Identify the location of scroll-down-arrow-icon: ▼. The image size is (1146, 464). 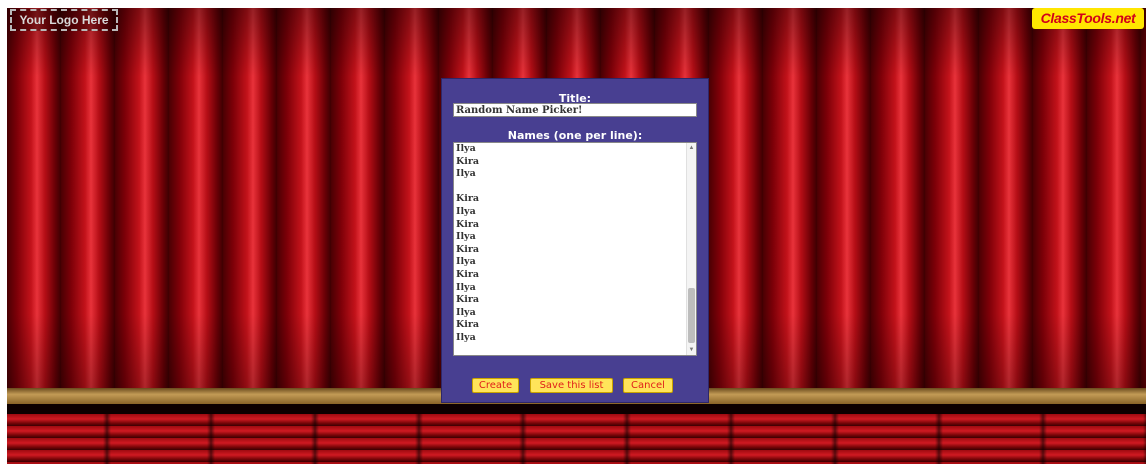
(691, 350).